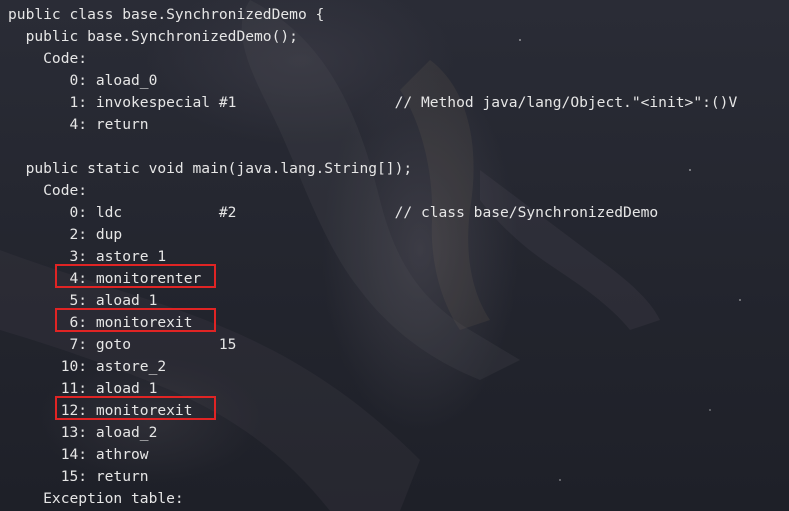 The height and width of the screenshot is (511, 789). Describe the element at coordinates (100, 322) in the screenshot. I see `code-line-monitorexit: 6: monitorexit` at that location.